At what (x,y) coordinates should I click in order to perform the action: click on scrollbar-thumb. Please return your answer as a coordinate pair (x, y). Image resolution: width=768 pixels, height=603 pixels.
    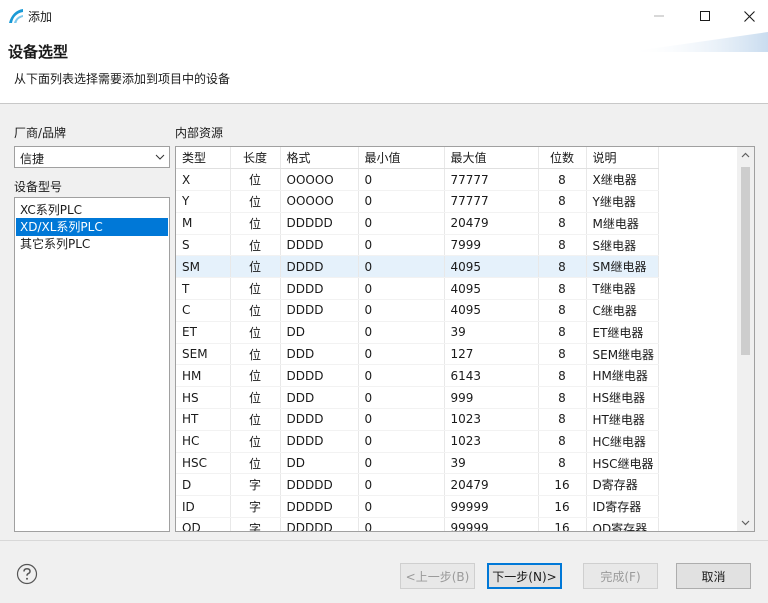
    Looking at the image, I should click on (745, 261).